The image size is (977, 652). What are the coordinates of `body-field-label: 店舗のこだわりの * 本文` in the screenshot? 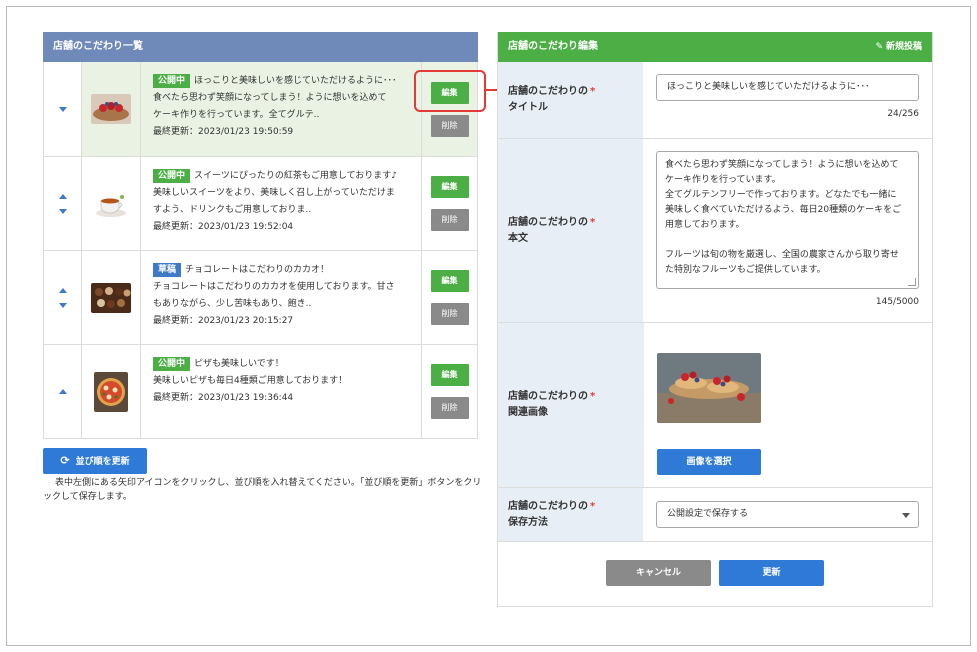 It's located at (570, 230).